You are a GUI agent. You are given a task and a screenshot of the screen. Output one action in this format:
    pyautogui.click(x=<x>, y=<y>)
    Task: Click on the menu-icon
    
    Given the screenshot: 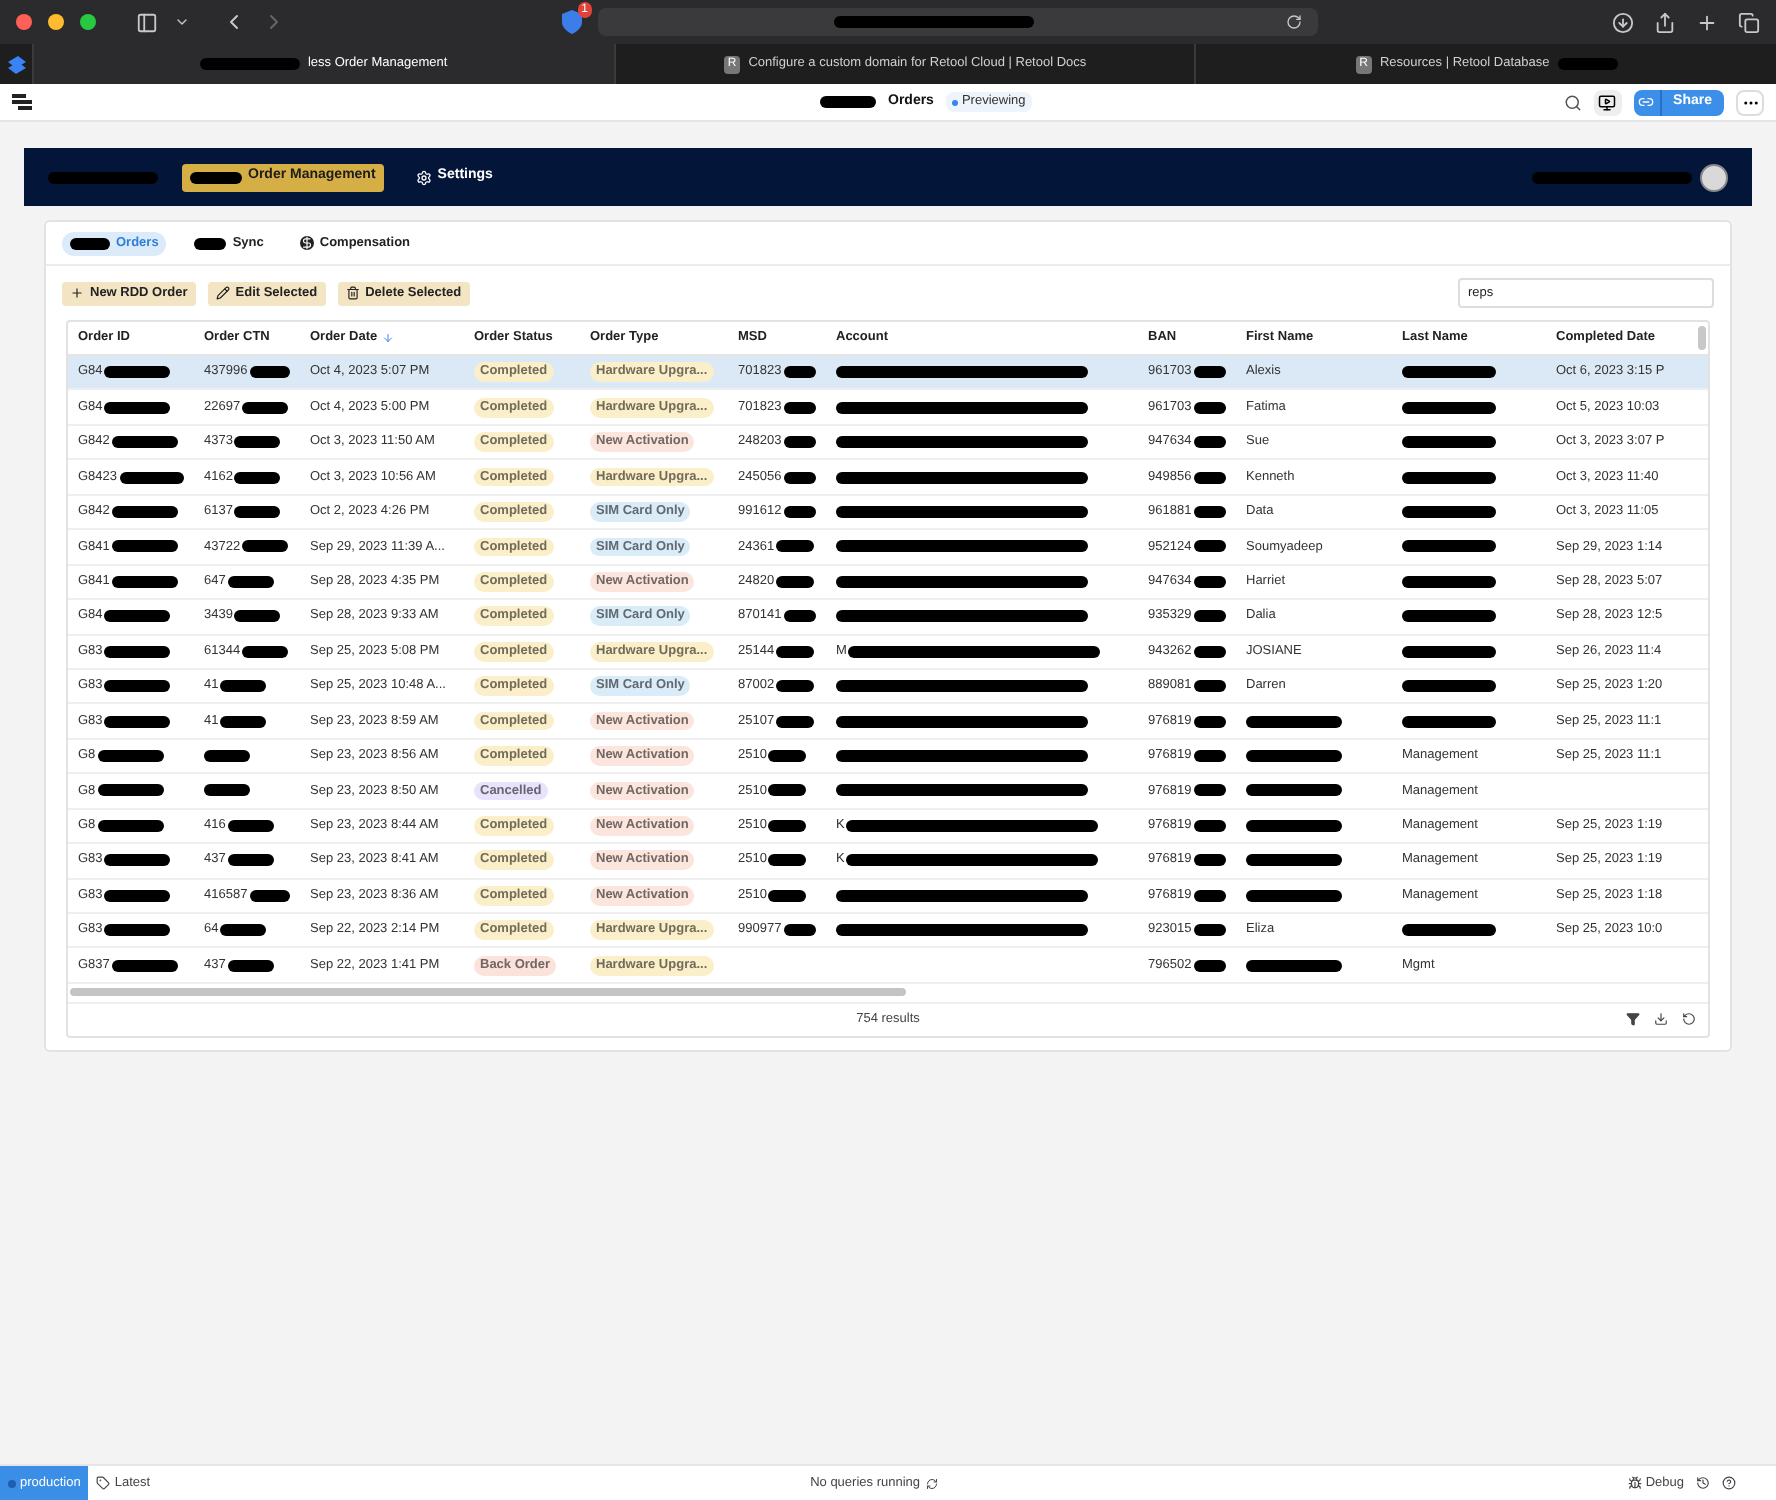 What is the action you would take?
    pyautogui.click(x=22, y=102)
    